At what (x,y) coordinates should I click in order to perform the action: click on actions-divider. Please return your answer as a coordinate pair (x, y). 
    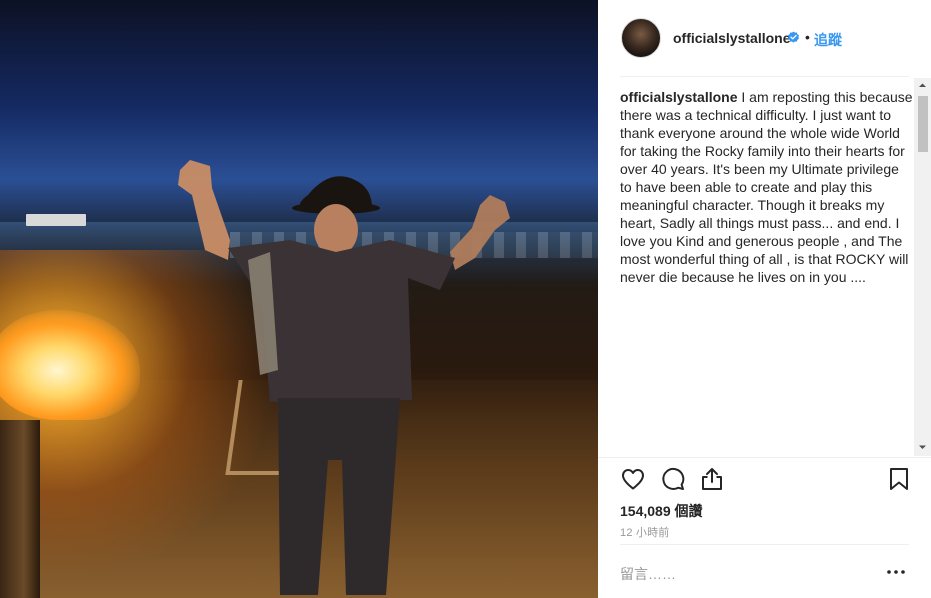
    Looking at the image, I should click on (764, 457).